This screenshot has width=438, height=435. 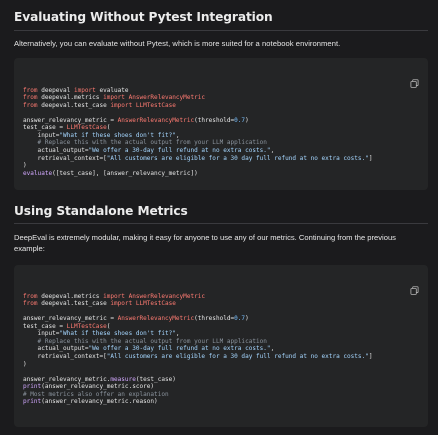 I want to click on code-token: evaluate, so click(x=38, y=173).